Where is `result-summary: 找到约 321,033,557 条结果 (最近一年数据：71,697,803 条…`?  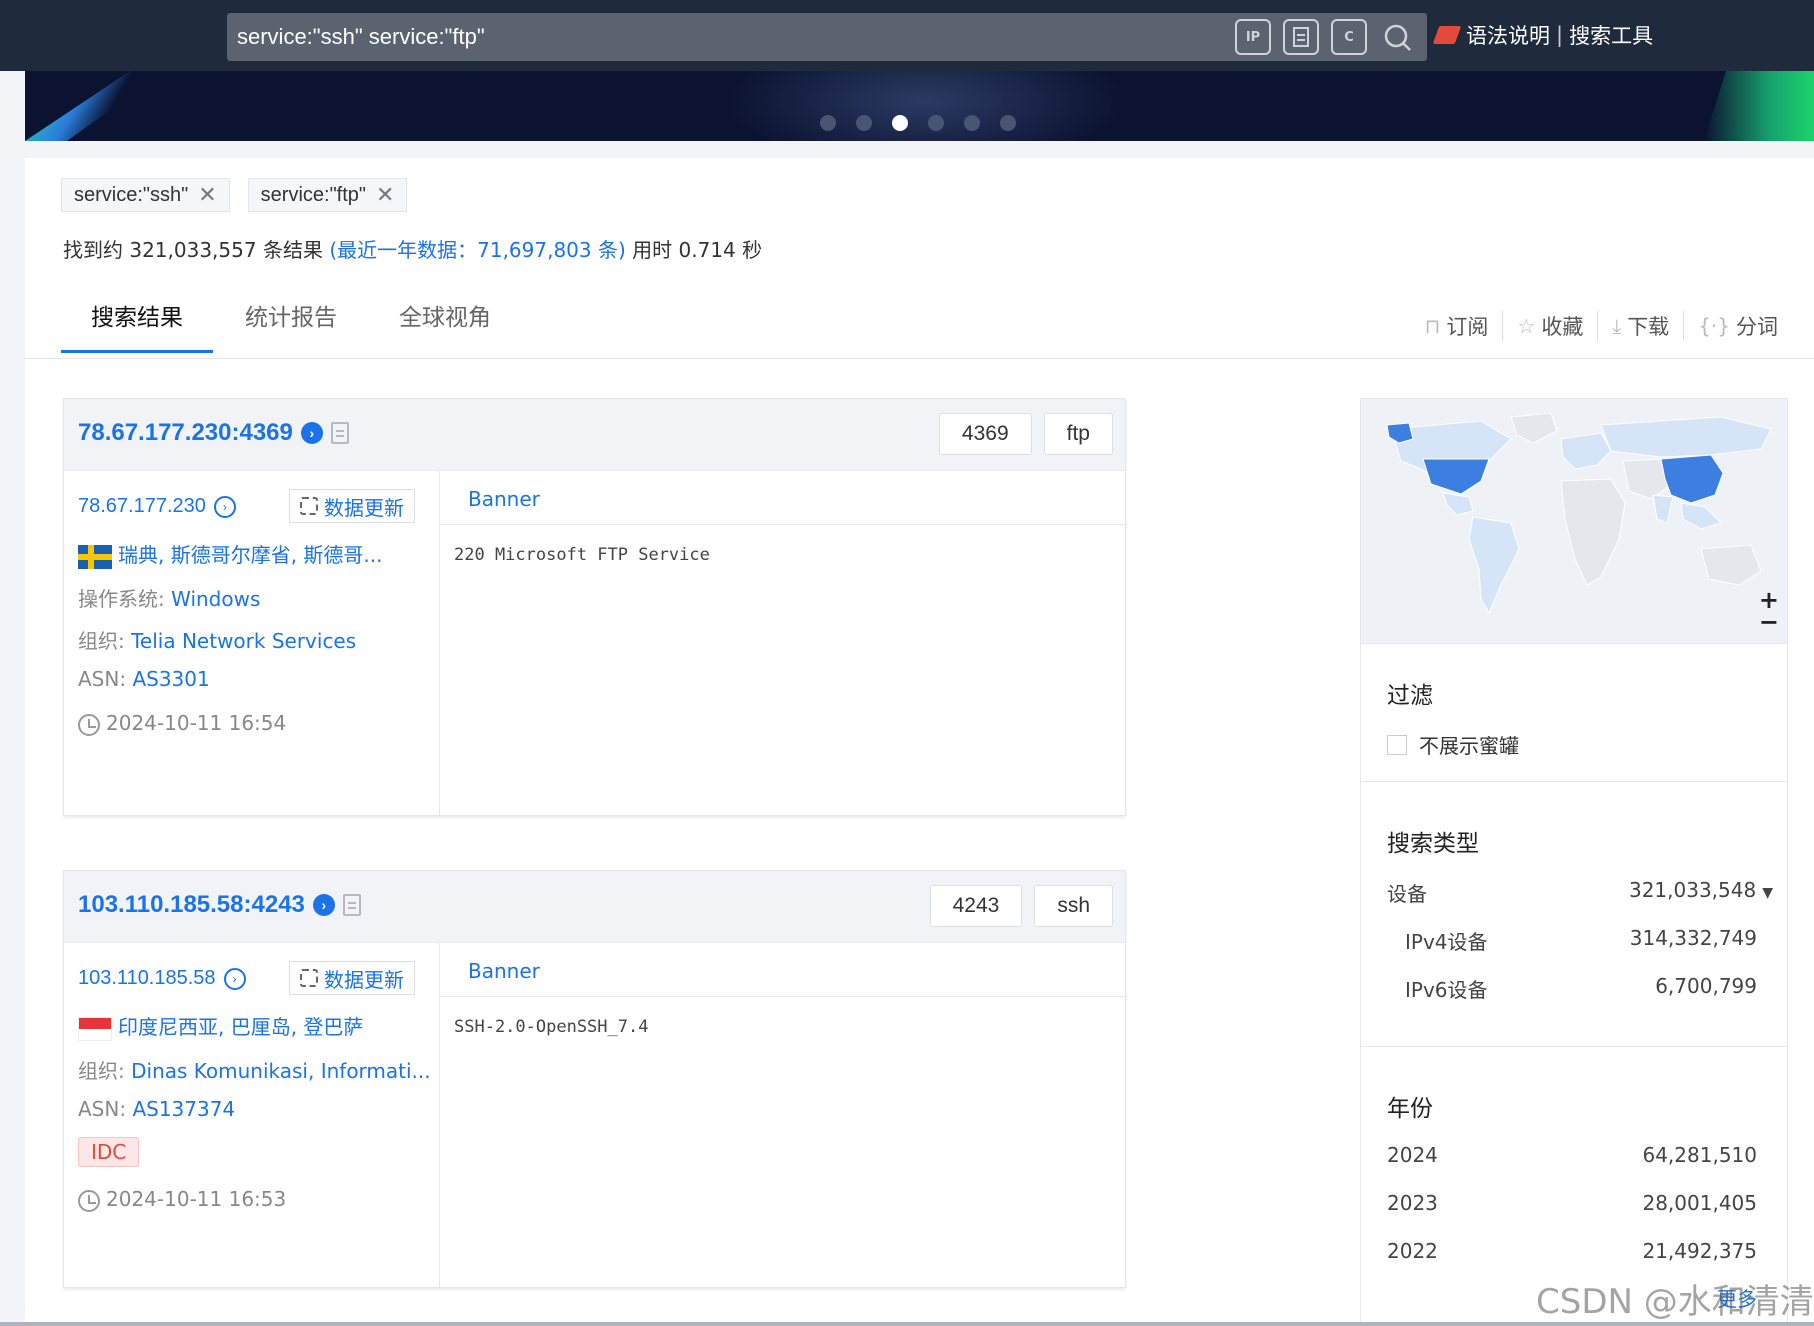 result-summary: 找到约 321,033,557 条结果 (最近一年数据：71,697,803 条… is located at coordinates (412, 248).